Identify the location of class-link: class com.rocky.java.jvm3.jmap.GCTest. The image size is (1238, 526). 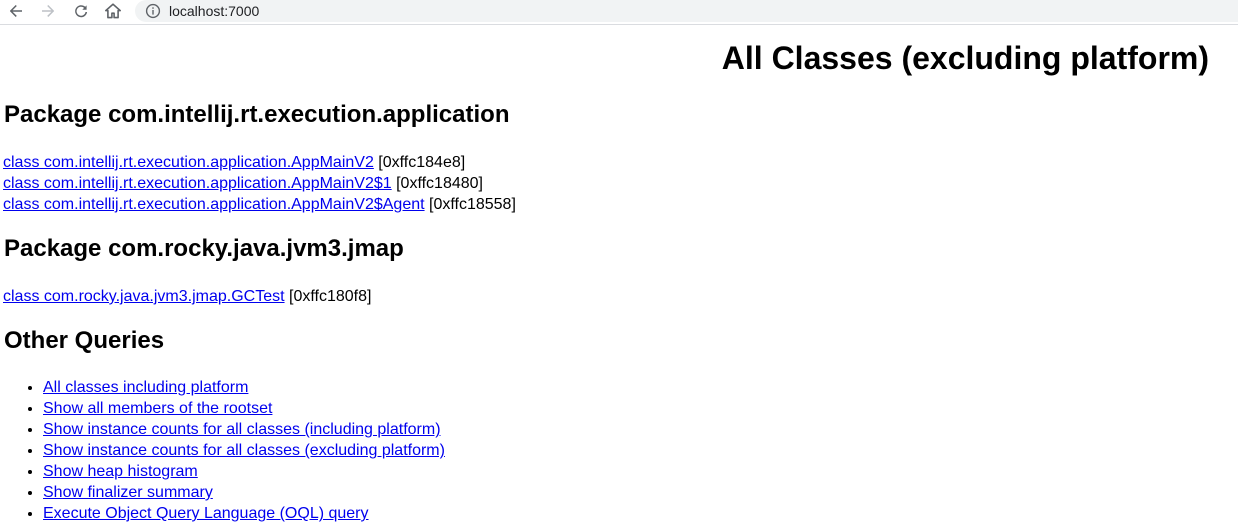
(144, 296).